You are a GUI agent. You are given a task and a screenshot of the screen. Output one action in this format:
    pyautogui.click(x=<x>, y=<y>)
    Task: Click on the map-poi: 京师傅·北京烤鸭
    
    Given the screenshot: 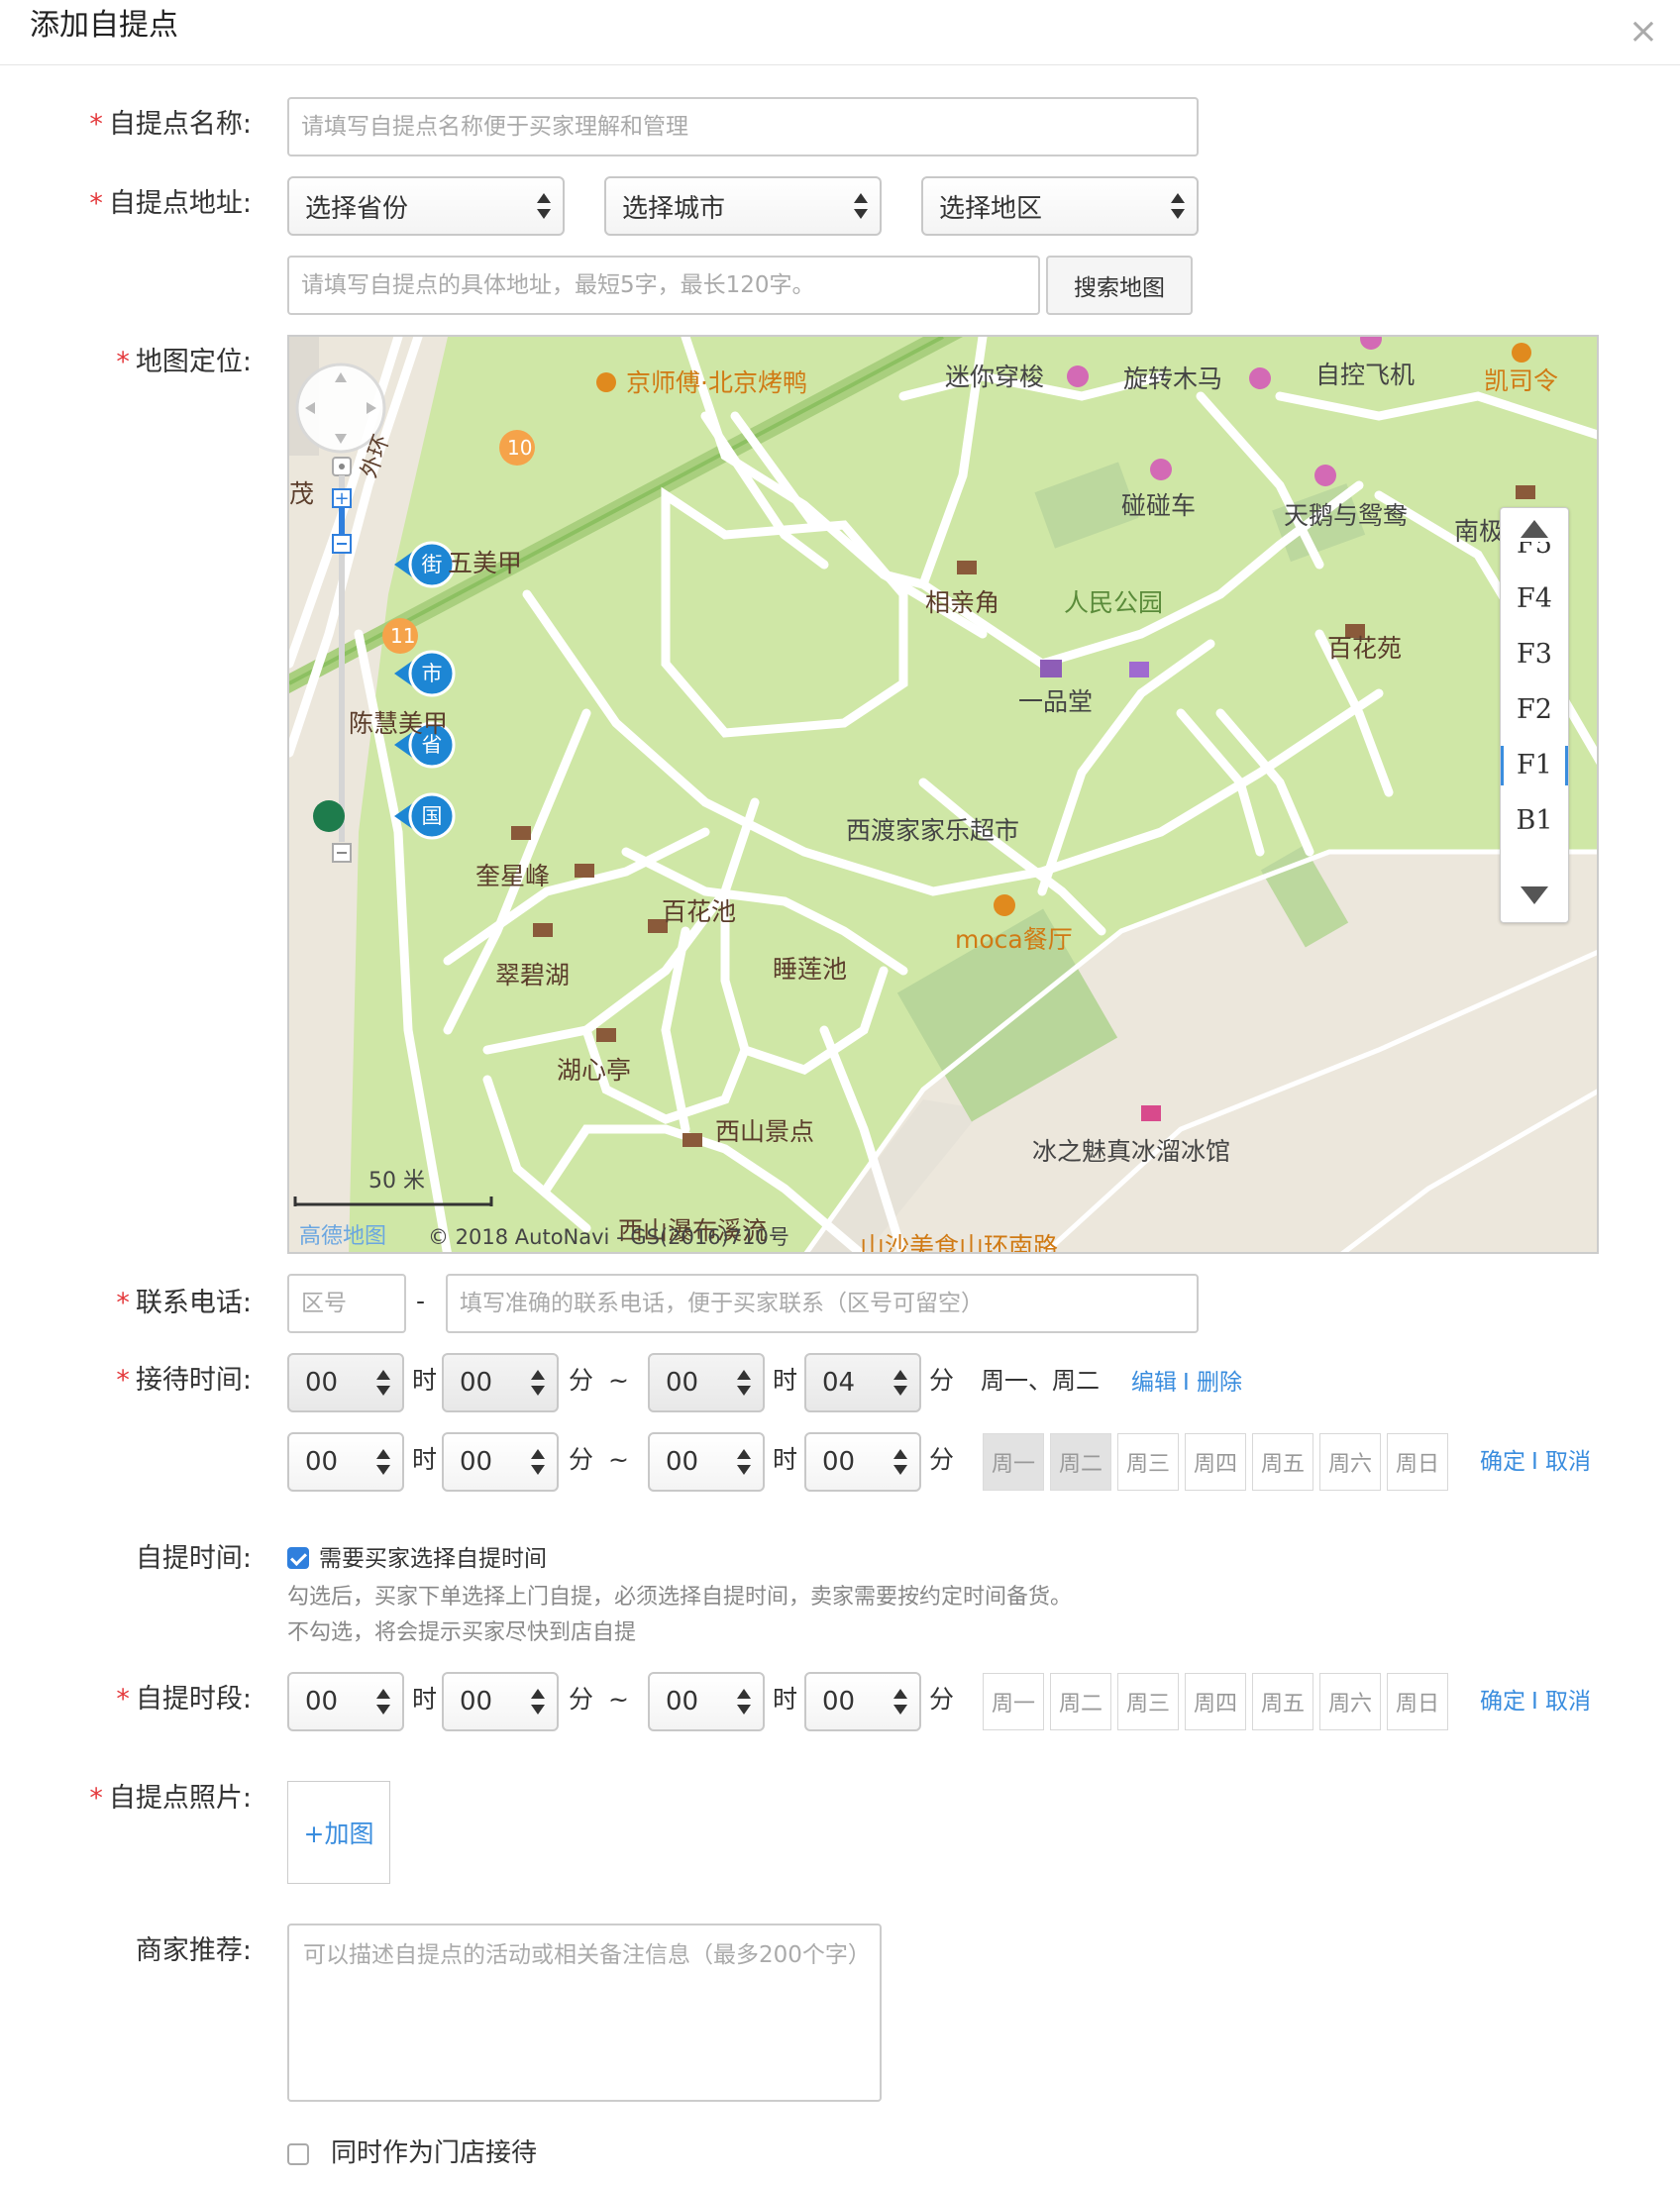 What is the action you would take?
    pyautogui.click(x=716, y=382)
    